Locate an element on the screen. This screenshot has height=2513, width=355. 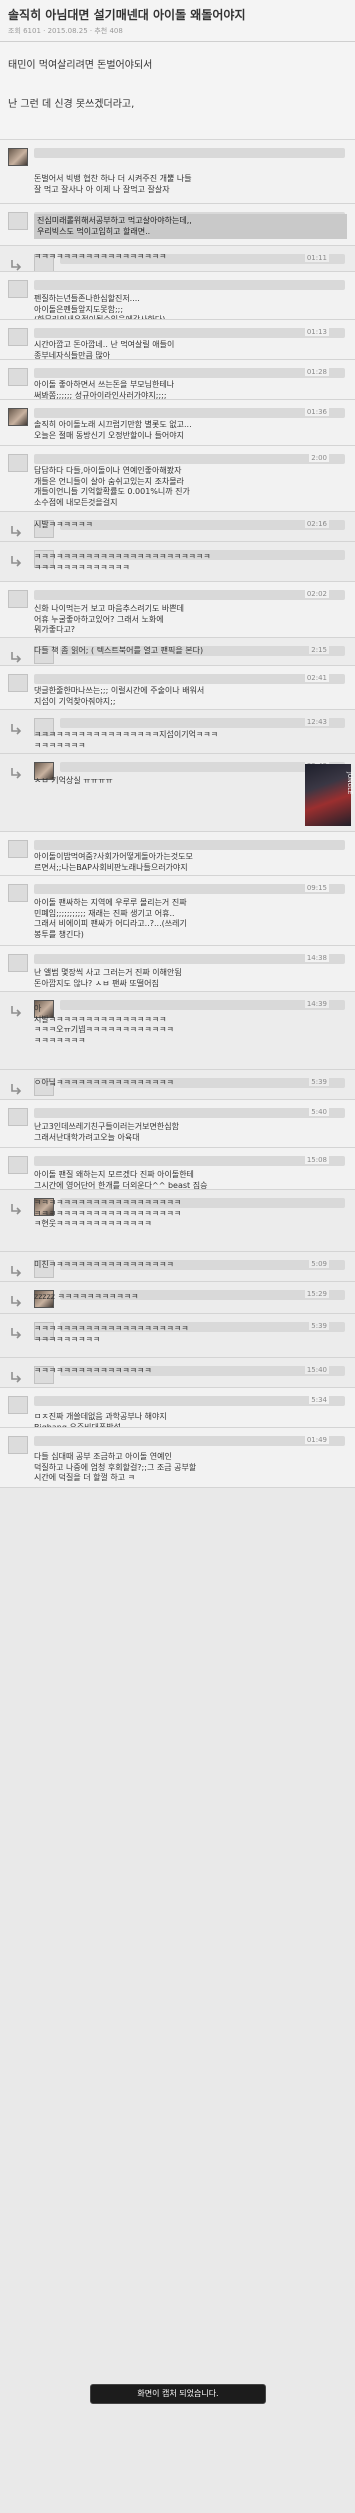
comment-time: 01:49 is located at coordinates (316, 1440).